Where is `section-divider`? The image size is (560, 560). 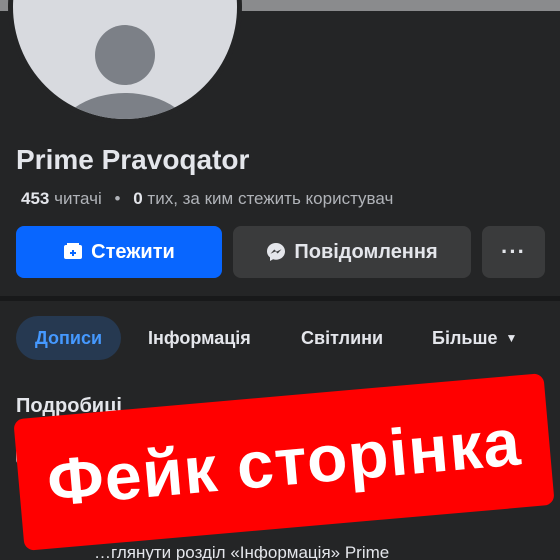
section-divider is located at coordinates (280, 298).